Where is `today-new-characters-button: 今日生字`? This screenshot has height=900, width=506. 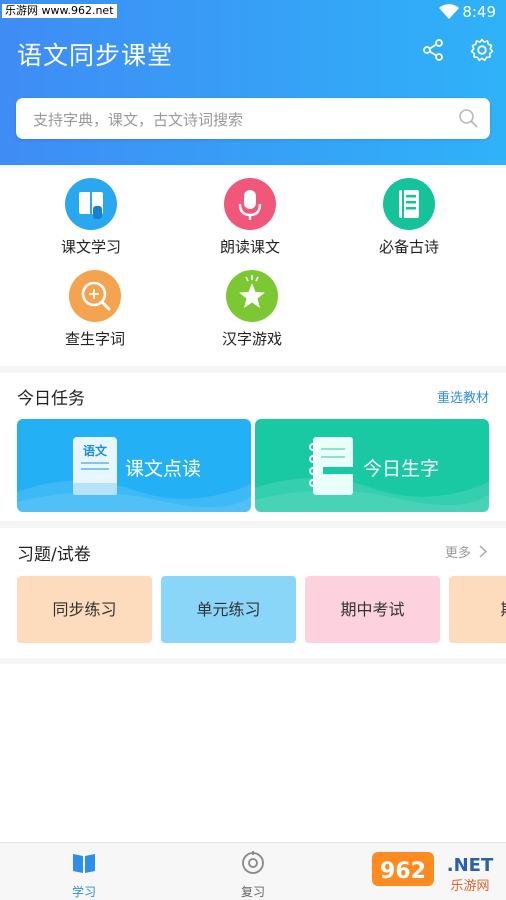 today-new-characters-button: 今日生字 is located at coordinates (372, 465).